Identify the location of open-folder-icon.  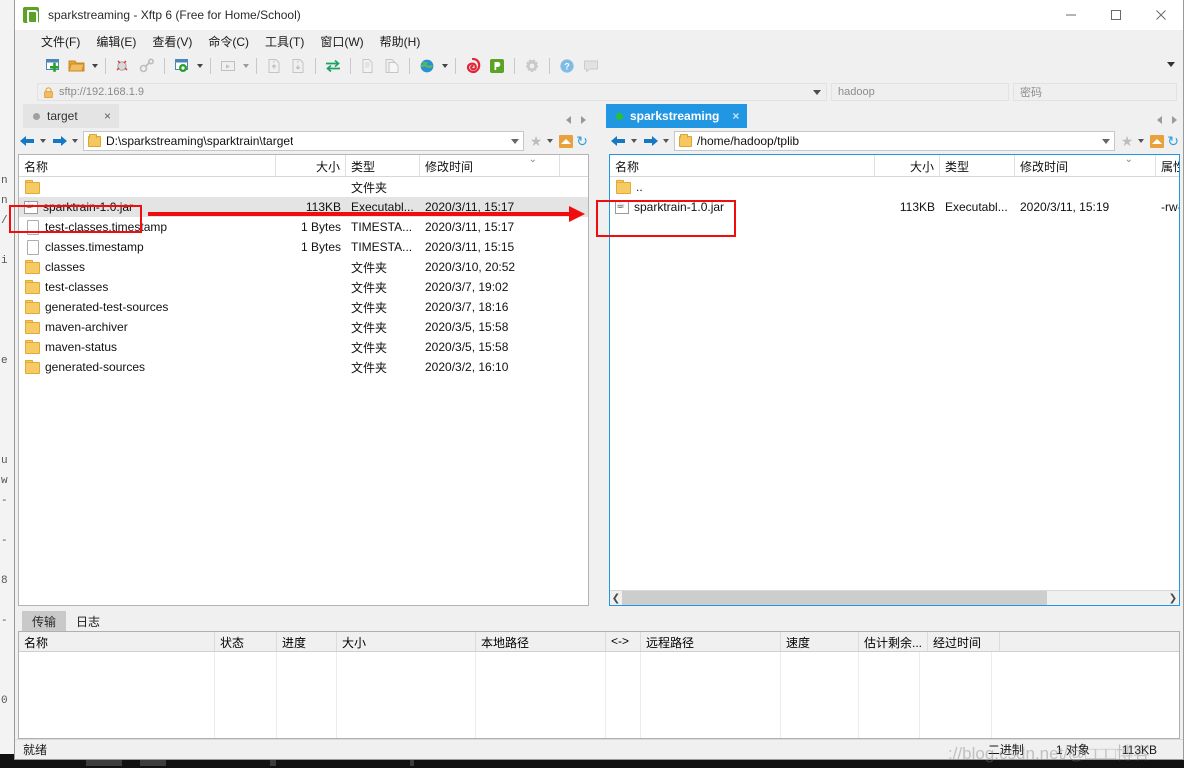
(77, 66).